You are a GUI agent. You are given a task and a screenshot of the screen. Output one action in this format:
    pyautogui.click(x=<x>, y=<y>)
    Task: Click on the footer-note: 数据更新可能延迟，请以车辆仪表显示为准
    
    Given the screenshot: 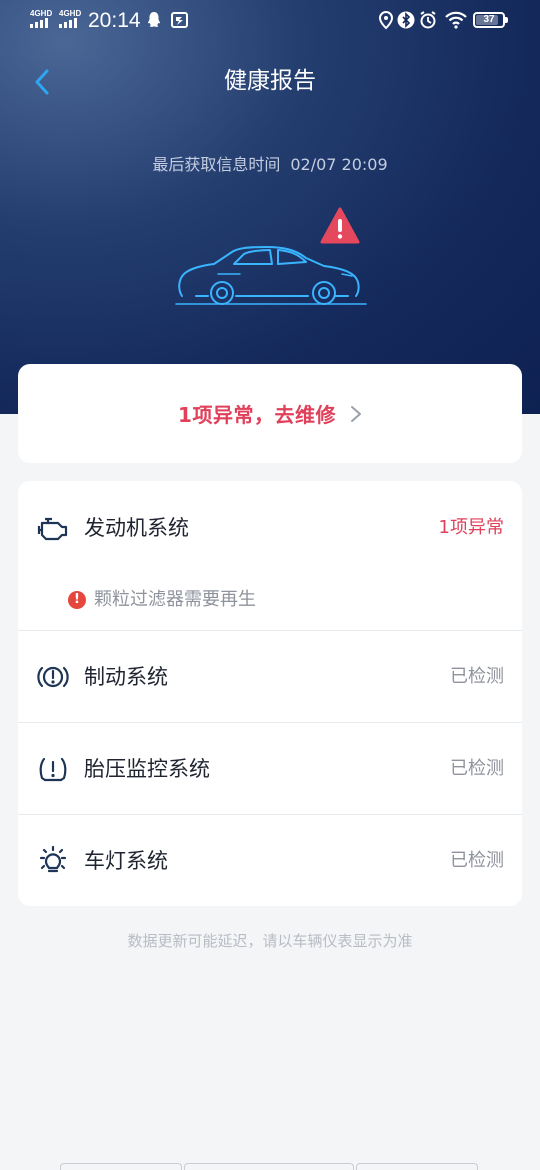 What is the action you would take?
    pyautogui.click(x=270, y=941)
    